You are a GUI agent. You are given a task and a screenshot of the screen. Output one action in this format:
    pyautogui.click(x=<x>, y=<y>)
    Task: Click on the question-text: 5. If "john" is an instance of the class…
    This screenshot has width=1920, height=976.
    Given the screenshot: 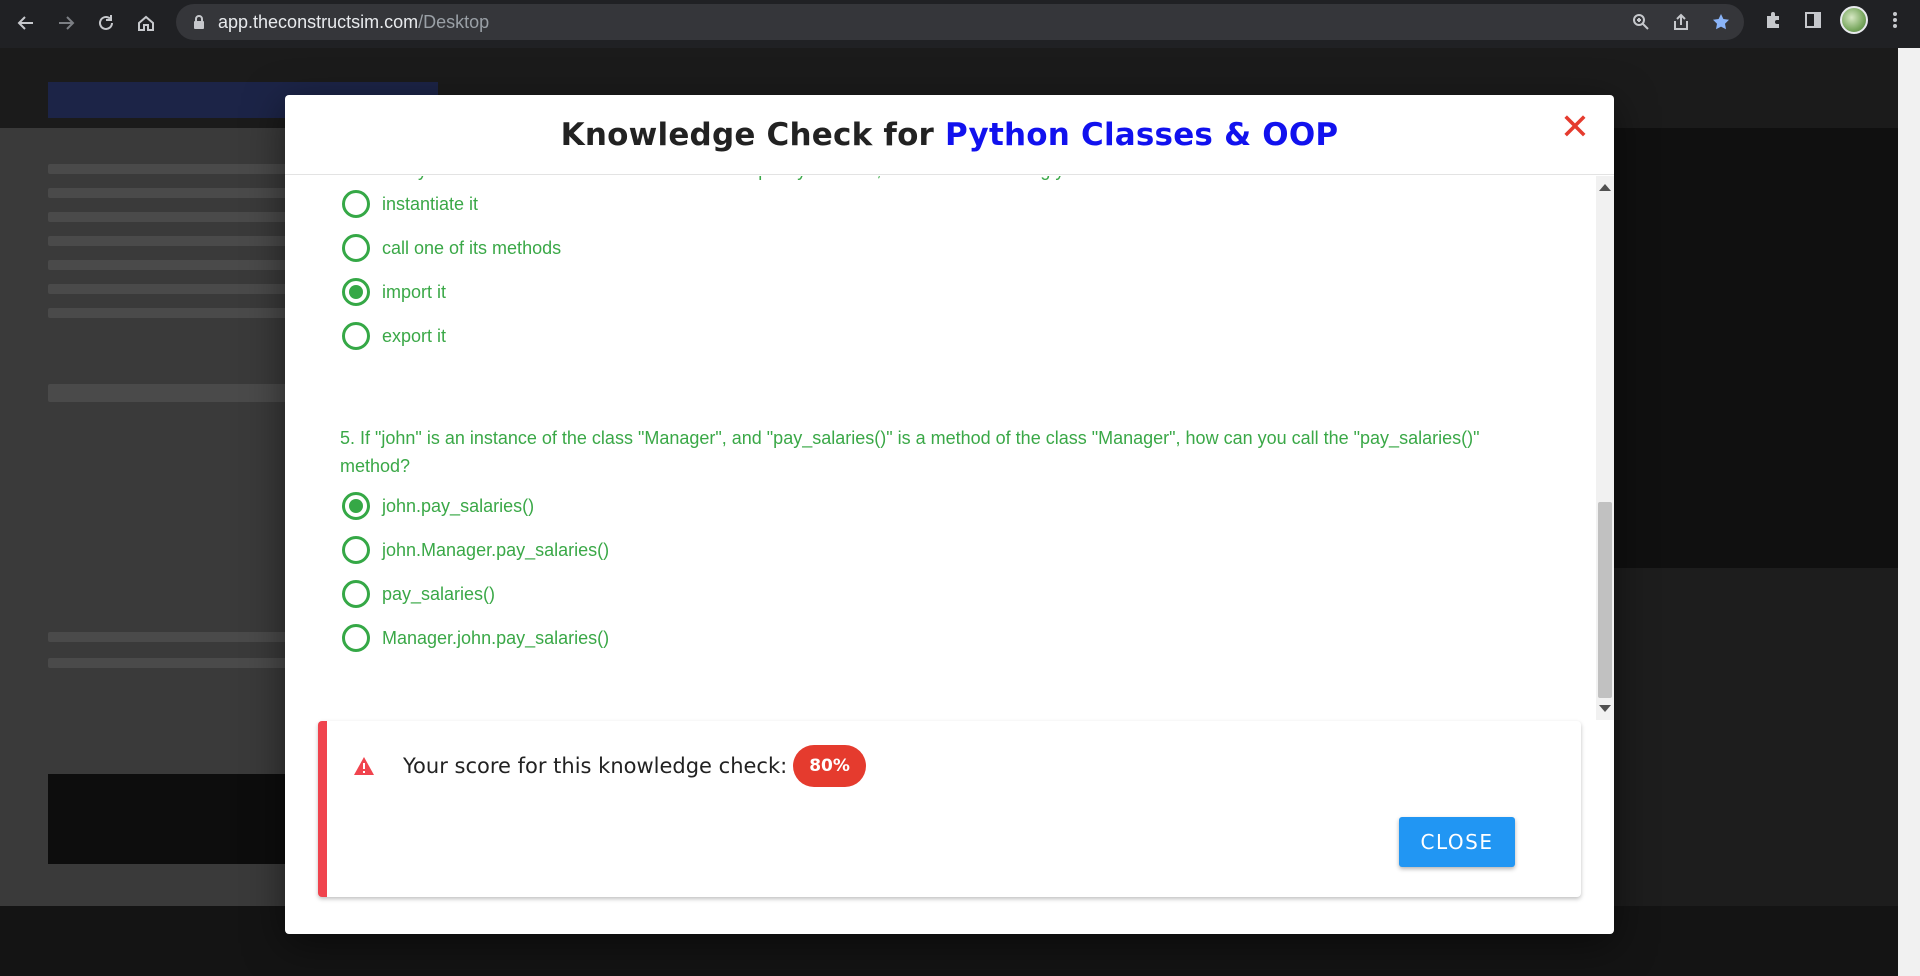 What is the action you would take?
    pyautogui.click(x=910, y=452)
    